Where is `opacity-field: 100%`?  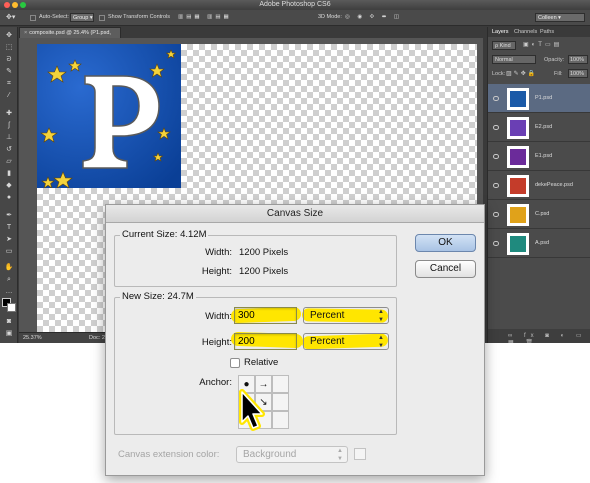 opacity-field: 100% is located at coordinates (578, 59).